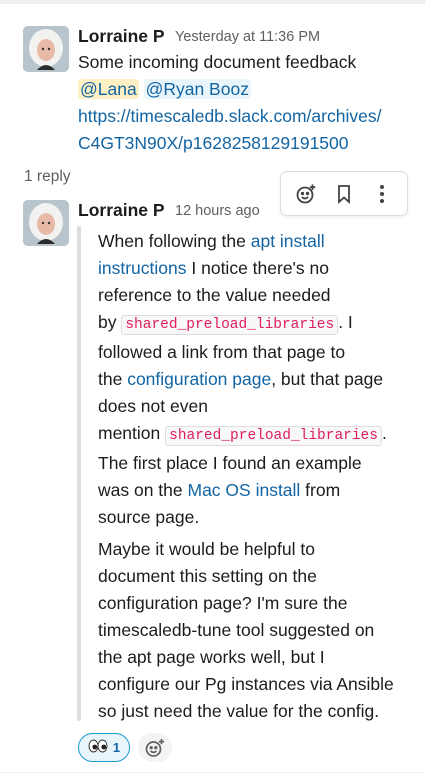  Describe the element at coordinates (116, 747) in the screenshot. I see `reaction-count: 1` at that location.